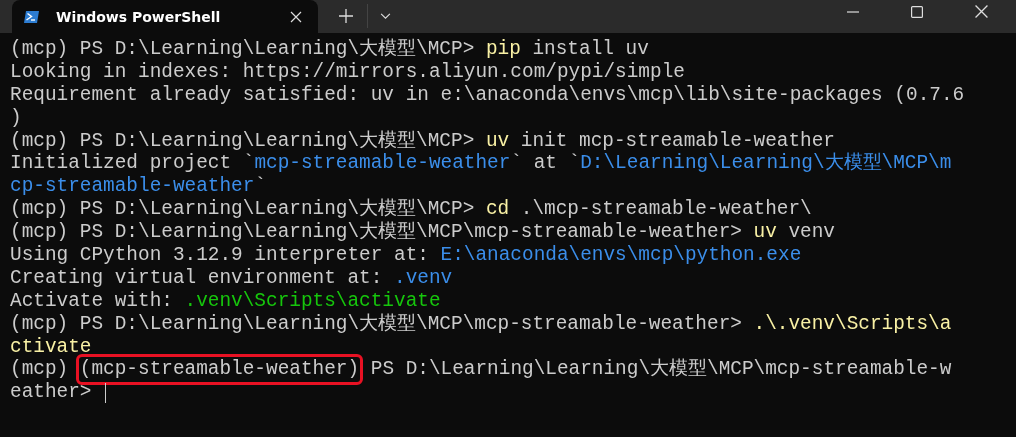 The width and height of the screenshot is (1016, 437). Describe the element at coordinates (497, 210) in the screenshot. I see `command-text: cd` at that location.